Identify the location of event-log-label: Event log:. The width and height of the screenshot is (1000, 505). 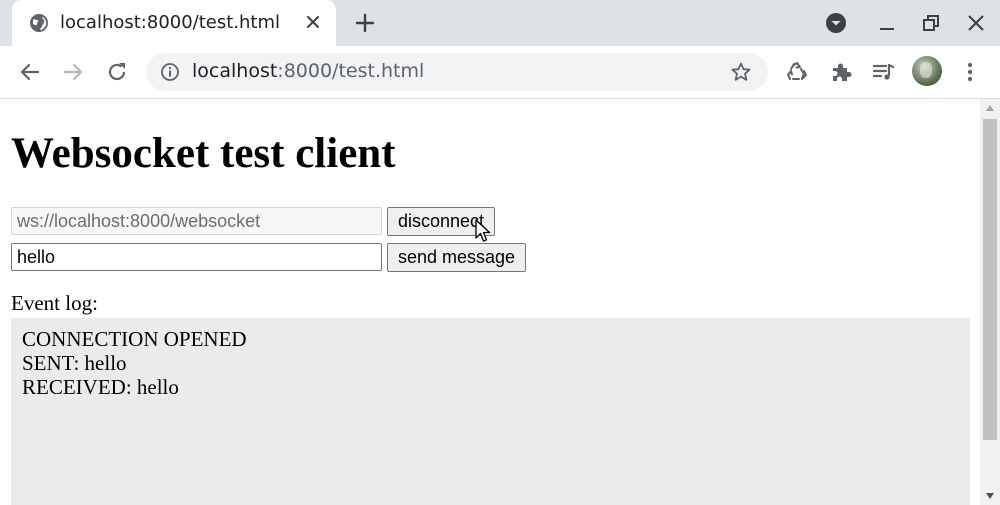
(54, 303).